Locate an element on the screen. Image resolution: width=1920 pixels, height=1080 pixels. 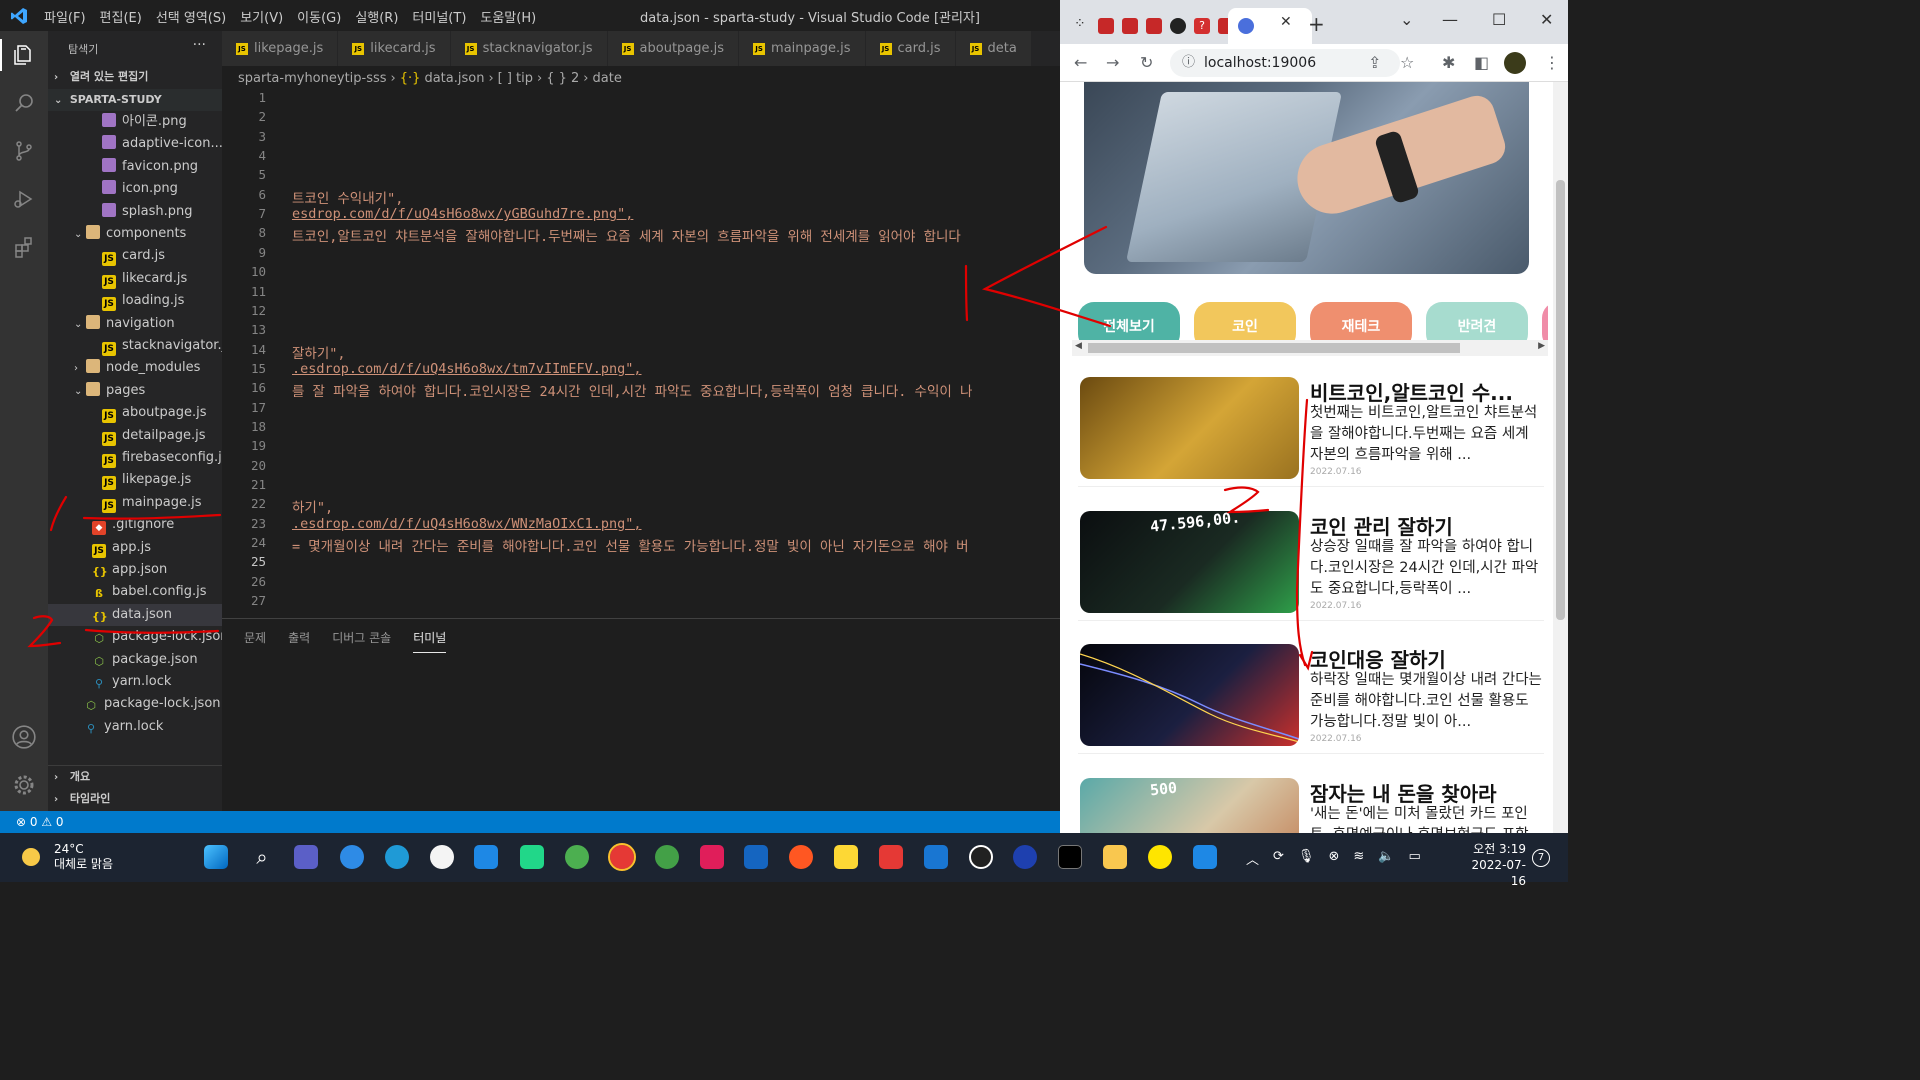
site-info-icon: ⓘ is located at coordinates (1188, 63).